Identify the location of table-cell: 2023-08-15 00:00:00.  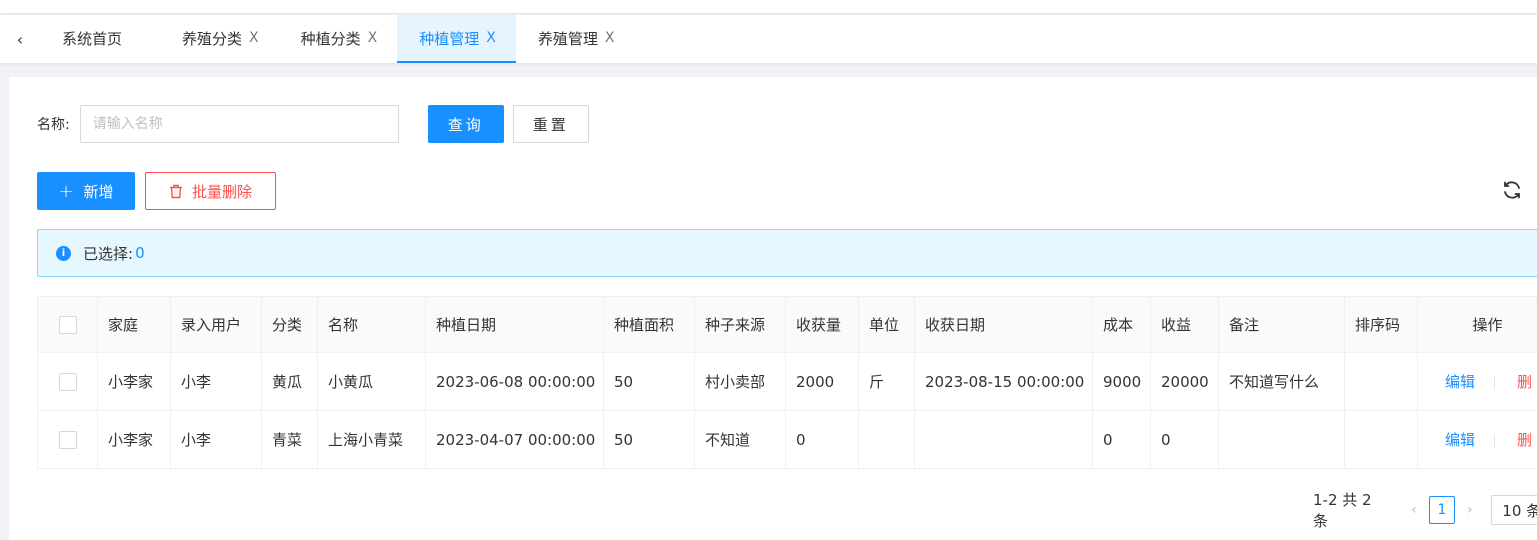
(1003, 381).